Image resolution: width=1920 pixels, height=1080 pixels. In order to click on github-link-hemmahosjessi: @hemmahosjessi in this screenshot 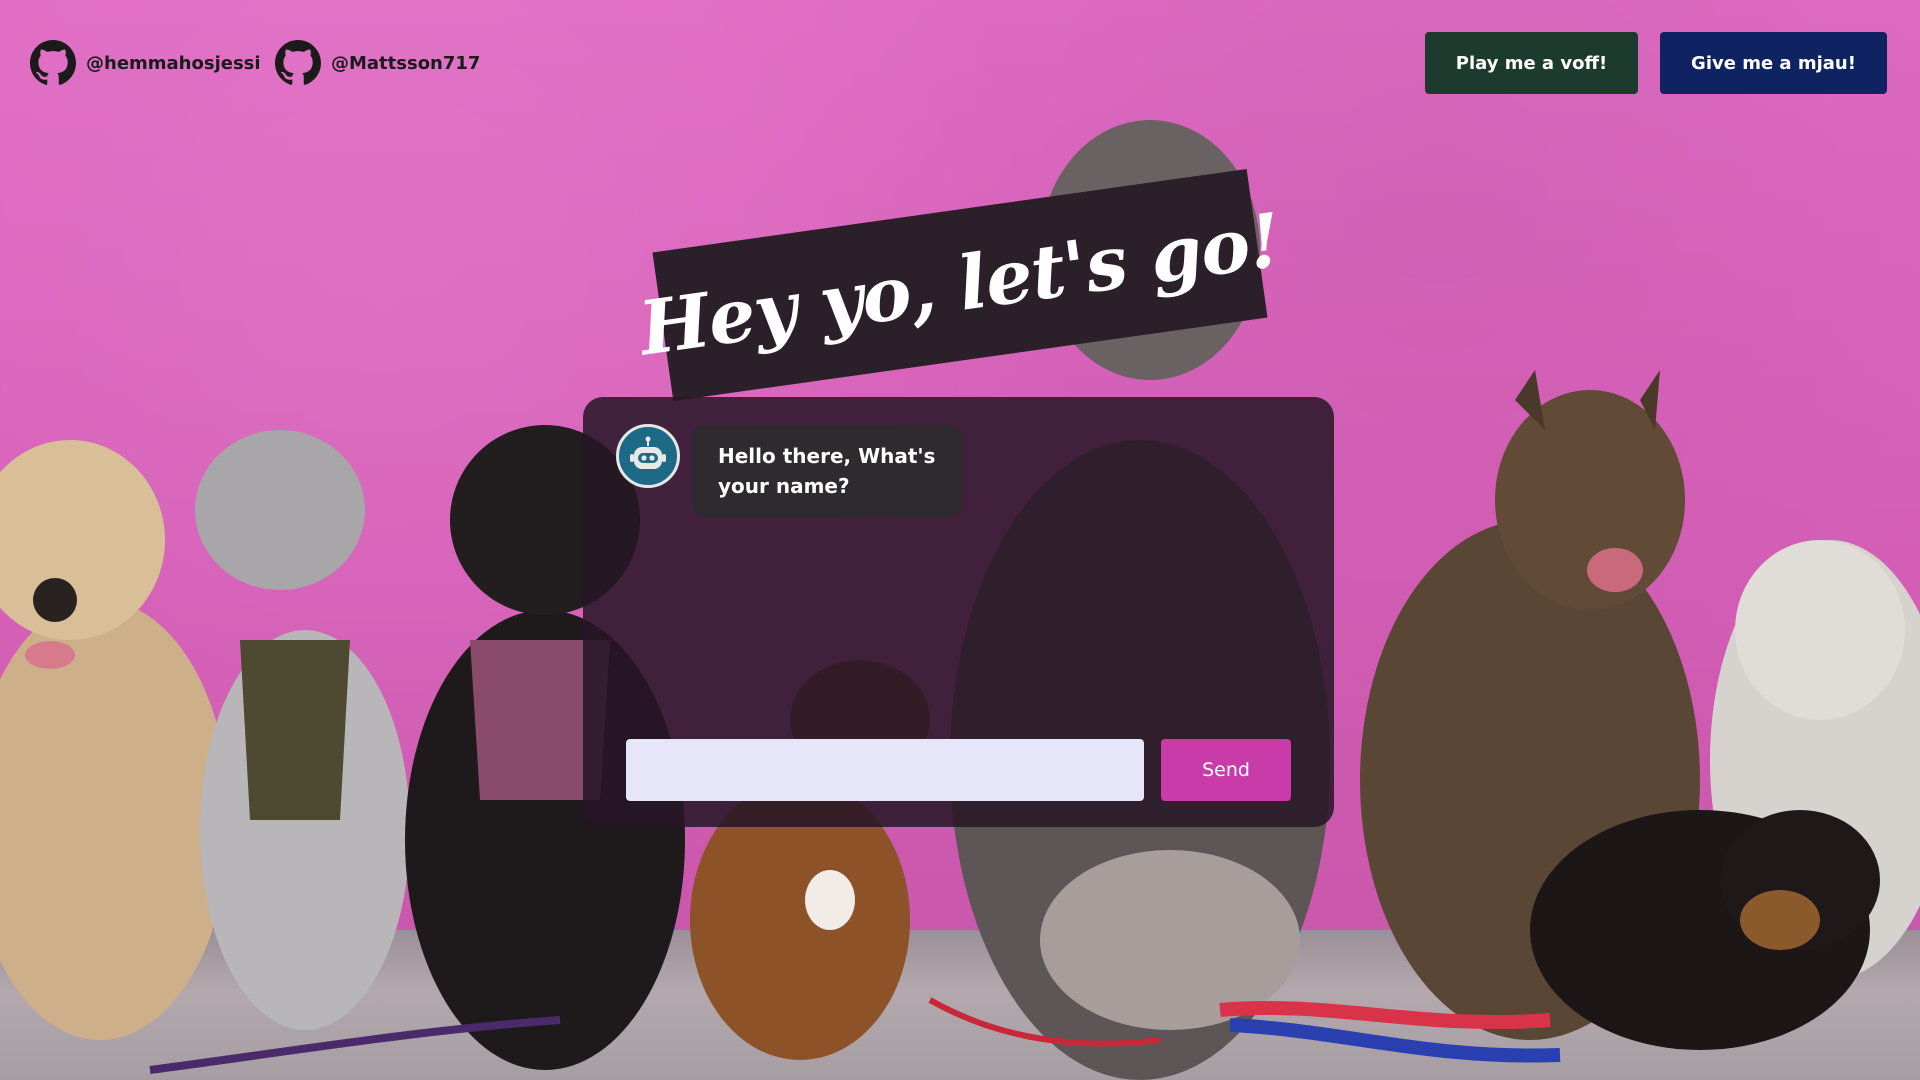, I will do `click(145, 63)`.